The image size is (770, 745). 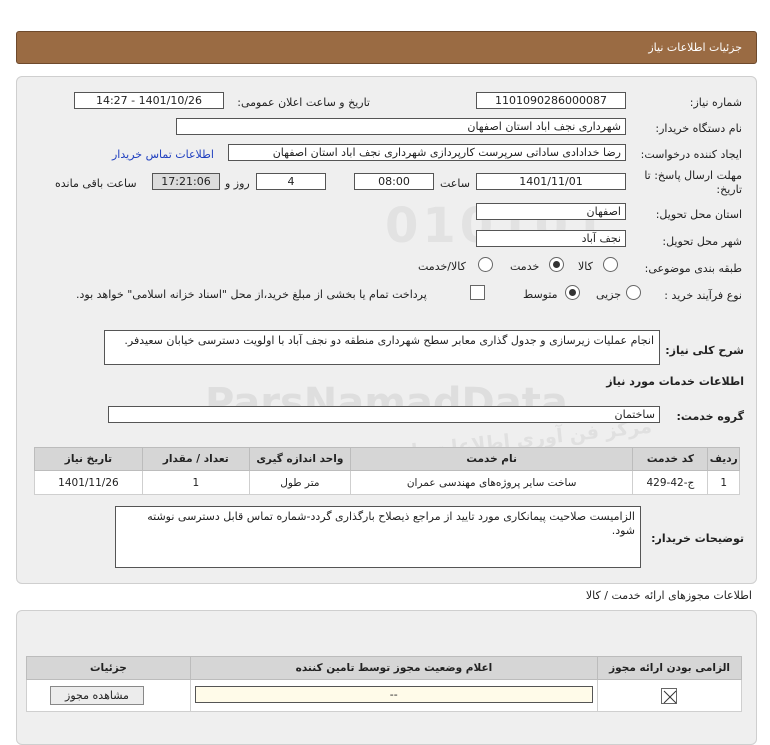 What do you see at coordinates (723, 482) in the screenshot?
I see `cell-row: 1` at bounding box center [723, 482].